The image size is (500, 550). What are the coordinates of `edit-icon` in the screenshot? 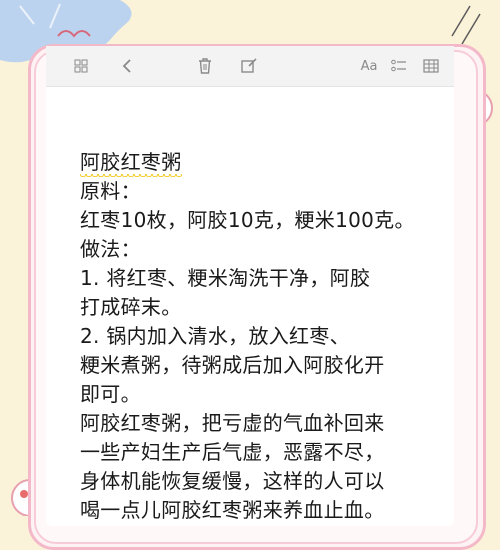 It's located at (249, 66).